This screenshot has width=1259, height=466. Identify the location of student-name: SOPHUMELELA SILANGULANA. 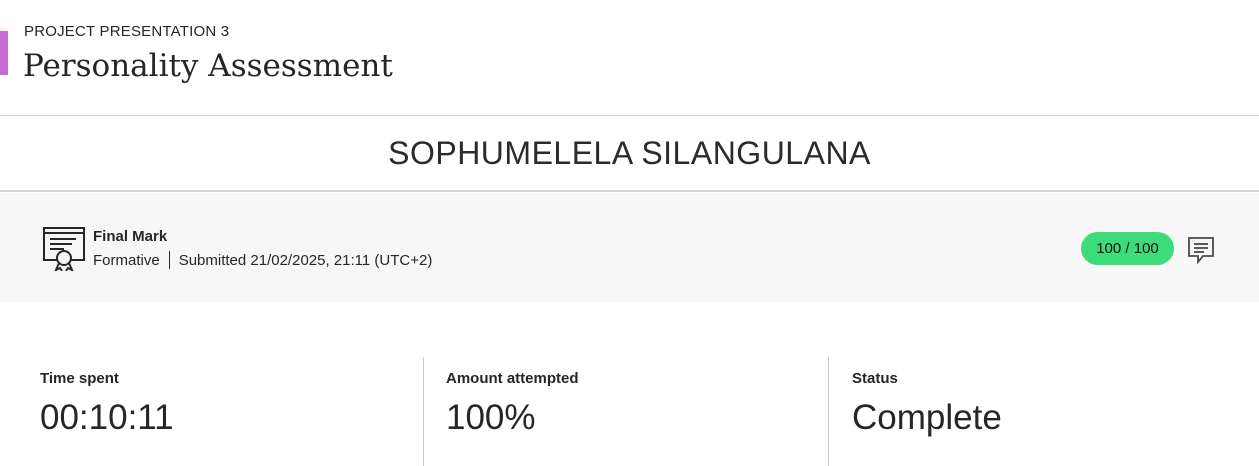
(629, 153).